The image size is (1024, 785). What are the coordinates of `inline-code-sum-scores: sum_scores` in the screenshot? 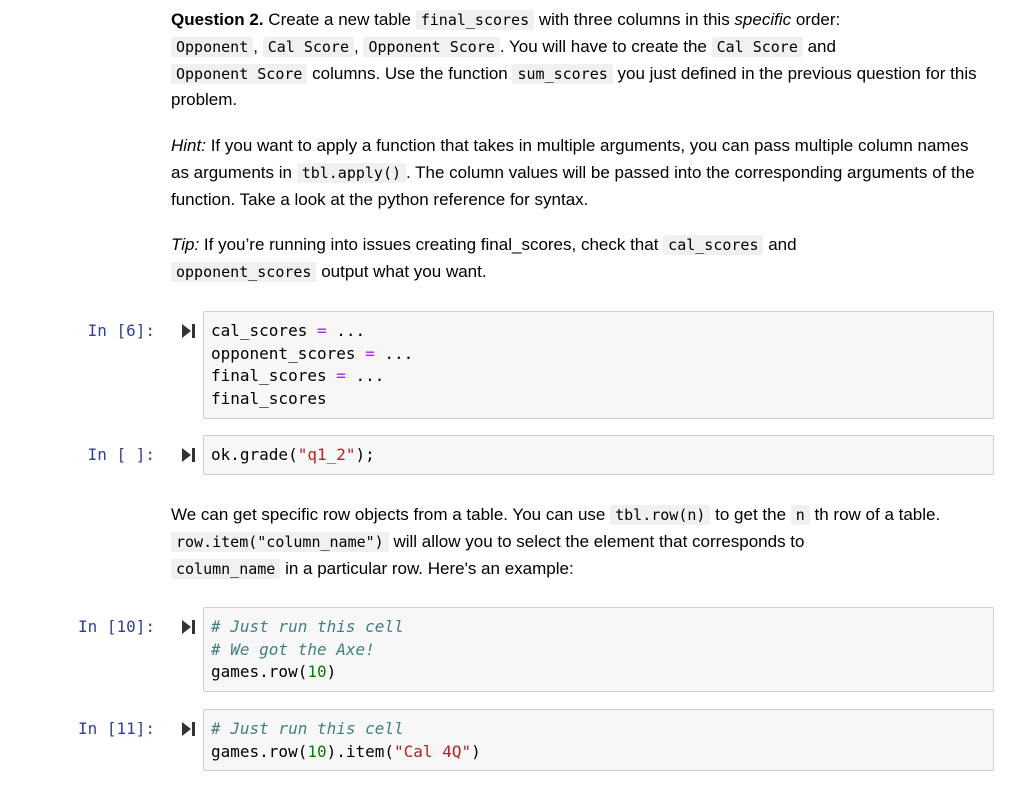 It's located at (562, 73).